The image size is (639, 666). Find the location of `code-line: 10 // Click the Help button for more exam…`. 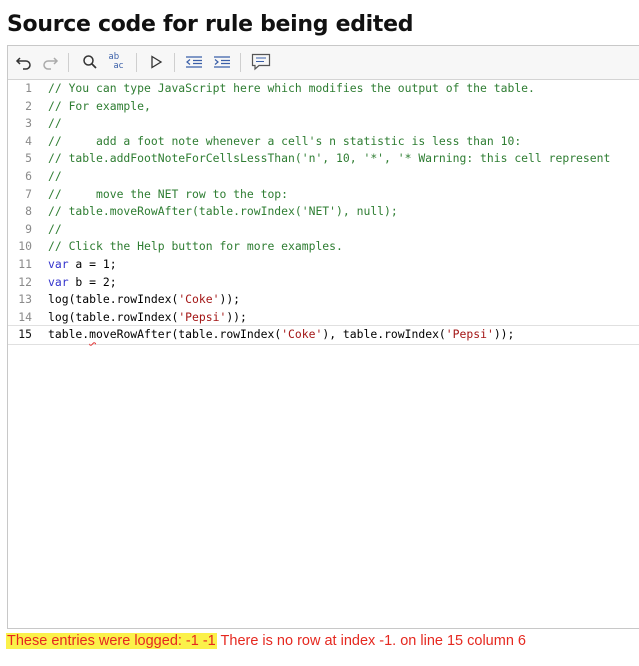

code-line: 10 // Click the Help button for more exam… is located at coordinates (323, 247).